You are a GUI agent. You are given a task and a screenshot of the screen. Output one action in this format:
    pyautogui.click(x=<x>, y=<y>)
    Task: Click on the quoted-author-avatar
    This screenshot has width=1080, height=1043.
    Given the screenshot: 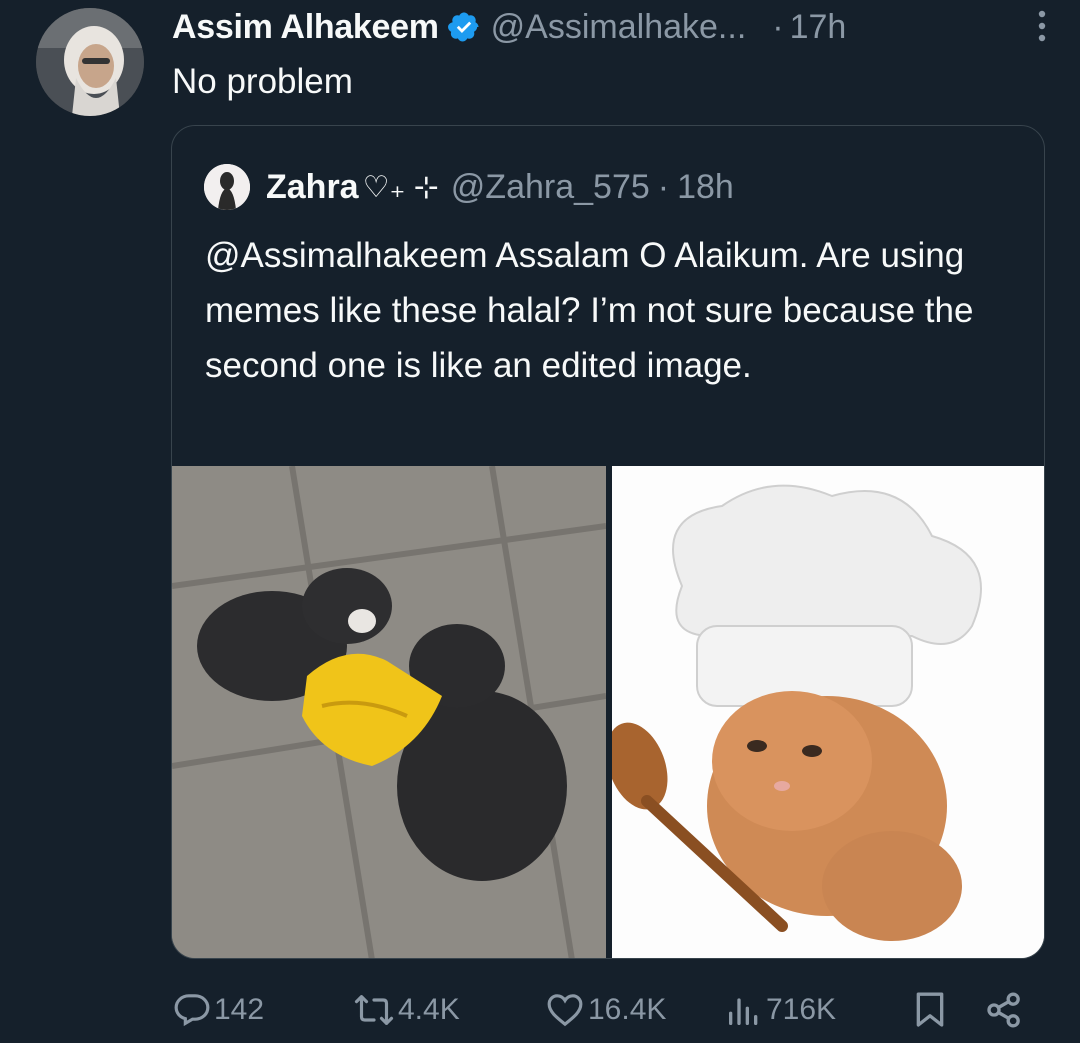 What is the action you would take?
    pyautogui.click(x=227, y=187)
    